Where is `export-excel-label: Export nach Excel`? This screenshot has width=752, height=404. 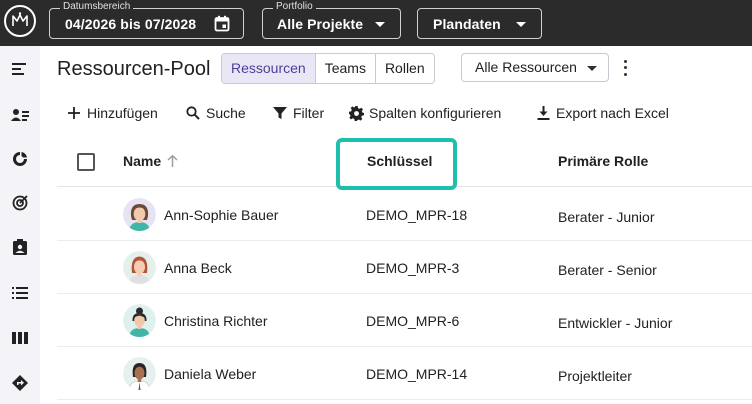
export-excel-label: Export nach Excel is located at coordinates (612, 113).